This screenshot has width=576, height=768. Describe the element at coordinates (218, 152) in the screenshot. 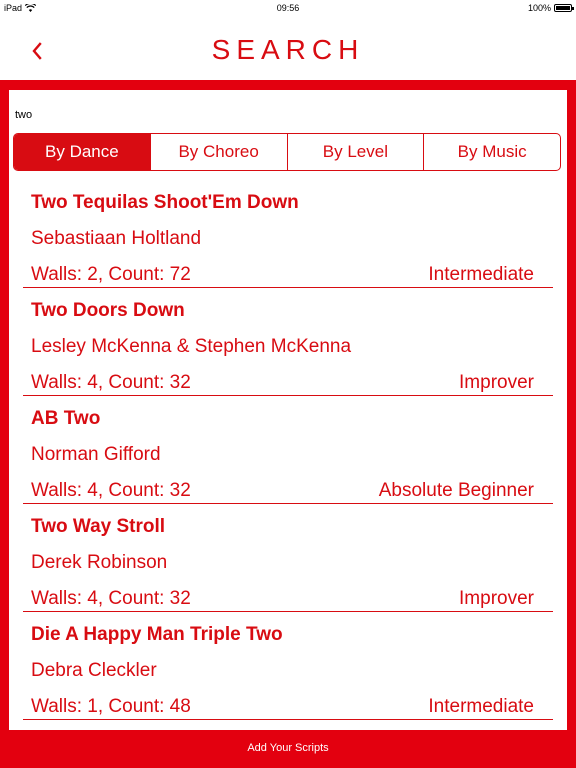

I see `tab-by-choreo: By Choreo` at that location.